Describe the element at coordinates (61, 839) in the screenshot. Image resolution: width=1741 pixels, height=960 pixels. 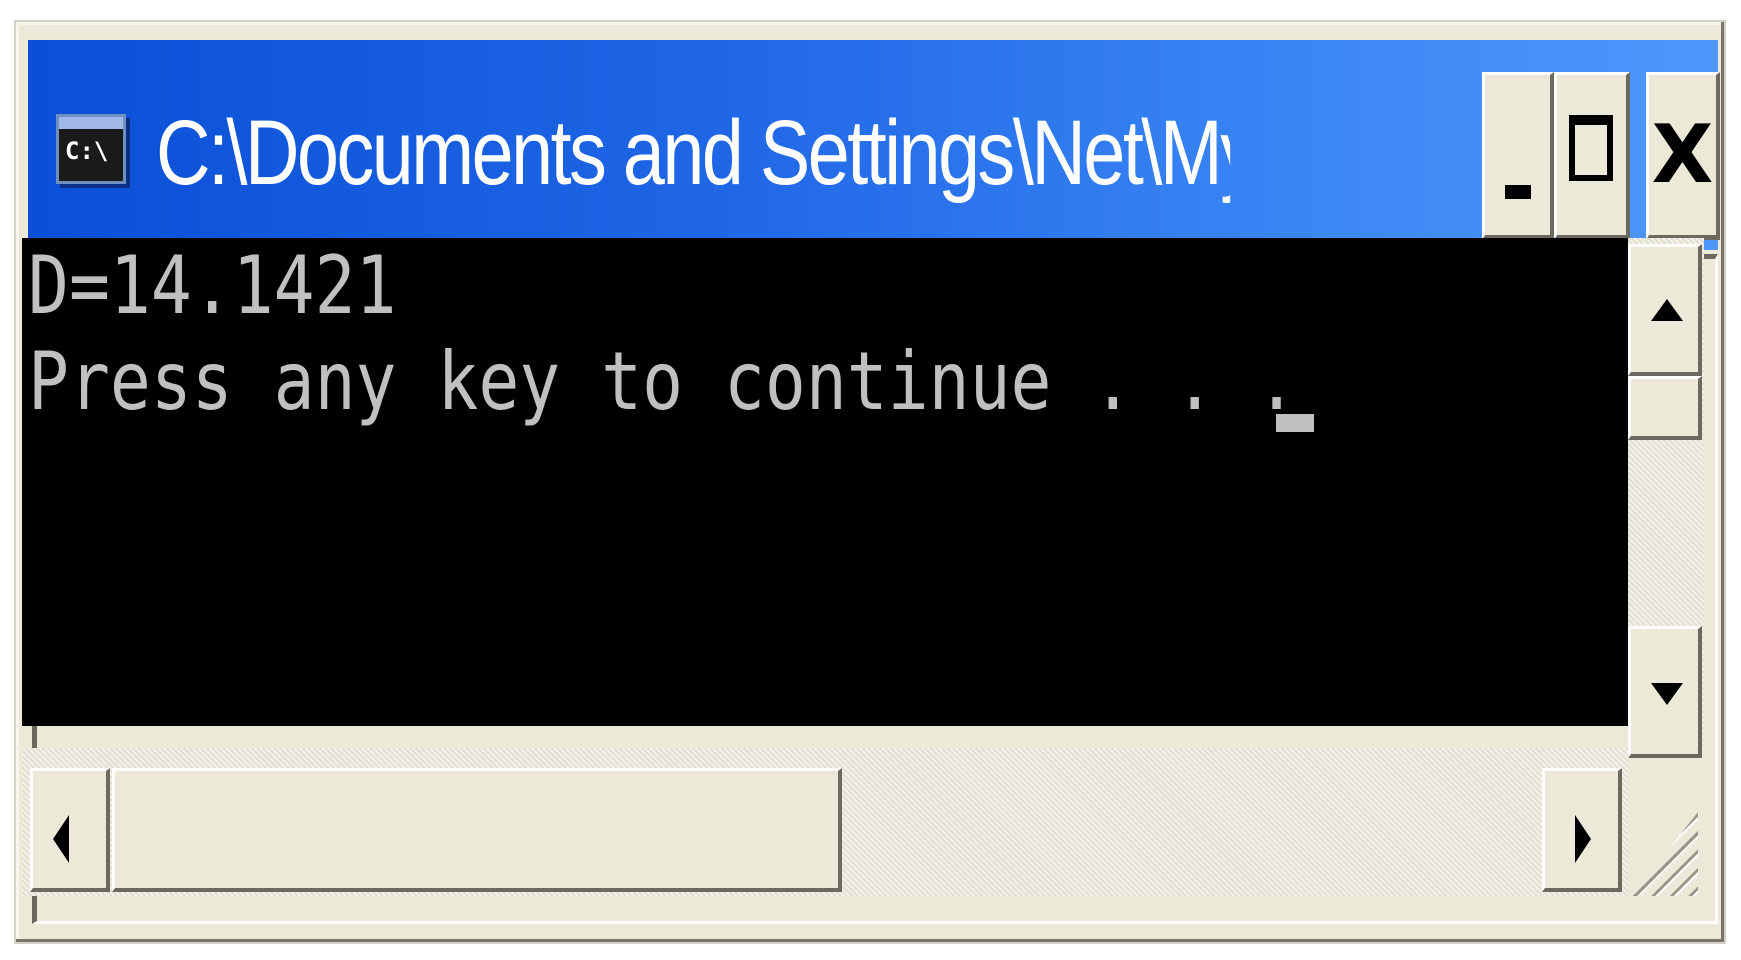
I see `arrow-left-icon` at that location.